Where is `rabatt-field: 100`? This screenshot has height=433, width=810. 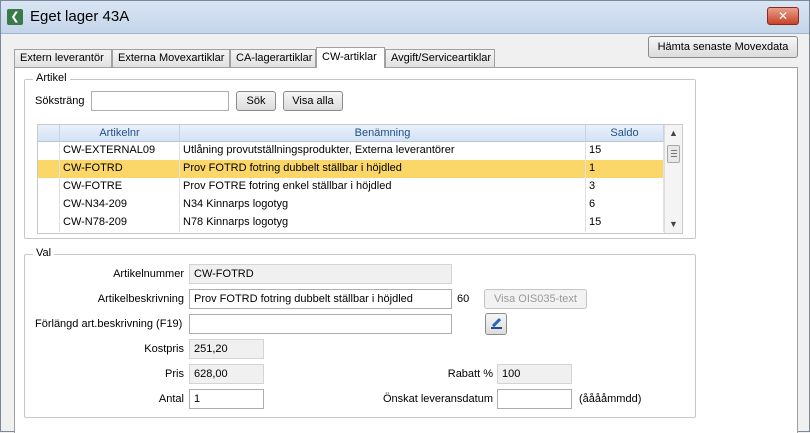 rabatt-field: 100 is located at coordinates (534, 374).